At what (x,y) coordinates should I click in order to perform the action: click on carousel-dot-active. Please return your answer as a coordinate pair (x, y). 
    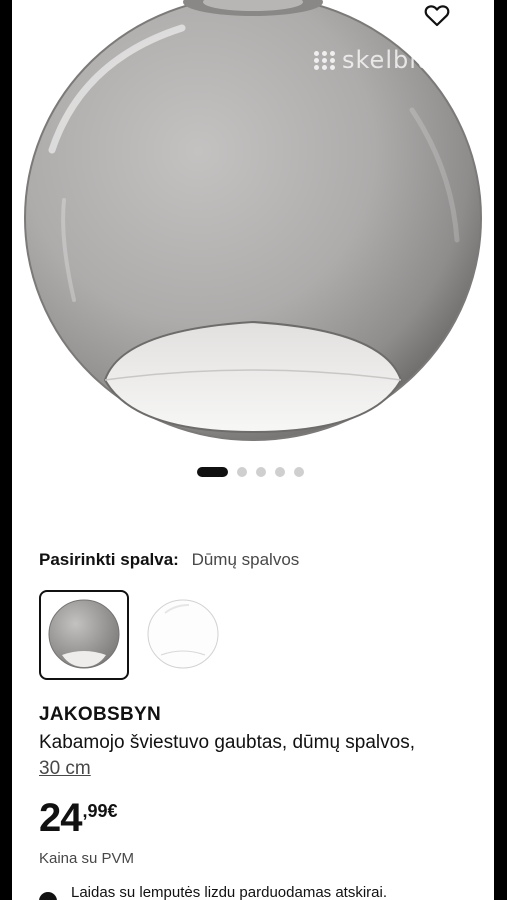
    Looking at the image, I should click on (212, 472).